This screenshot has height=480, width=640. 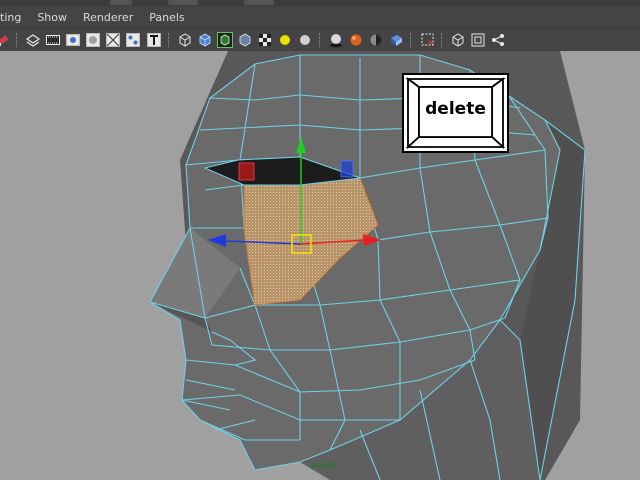 What do you see at coordinates (93, 40) in the screenshot?
I see `gate-mask-icon` at bounding box center [93, 40].